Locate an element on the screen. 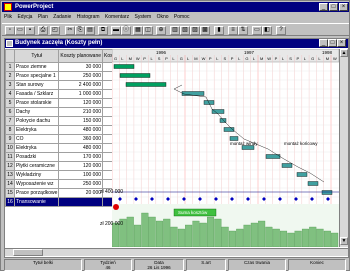 This screenshot has height=271, width=350. planned-cost: 100 000 is located at coordinates (81, 175).